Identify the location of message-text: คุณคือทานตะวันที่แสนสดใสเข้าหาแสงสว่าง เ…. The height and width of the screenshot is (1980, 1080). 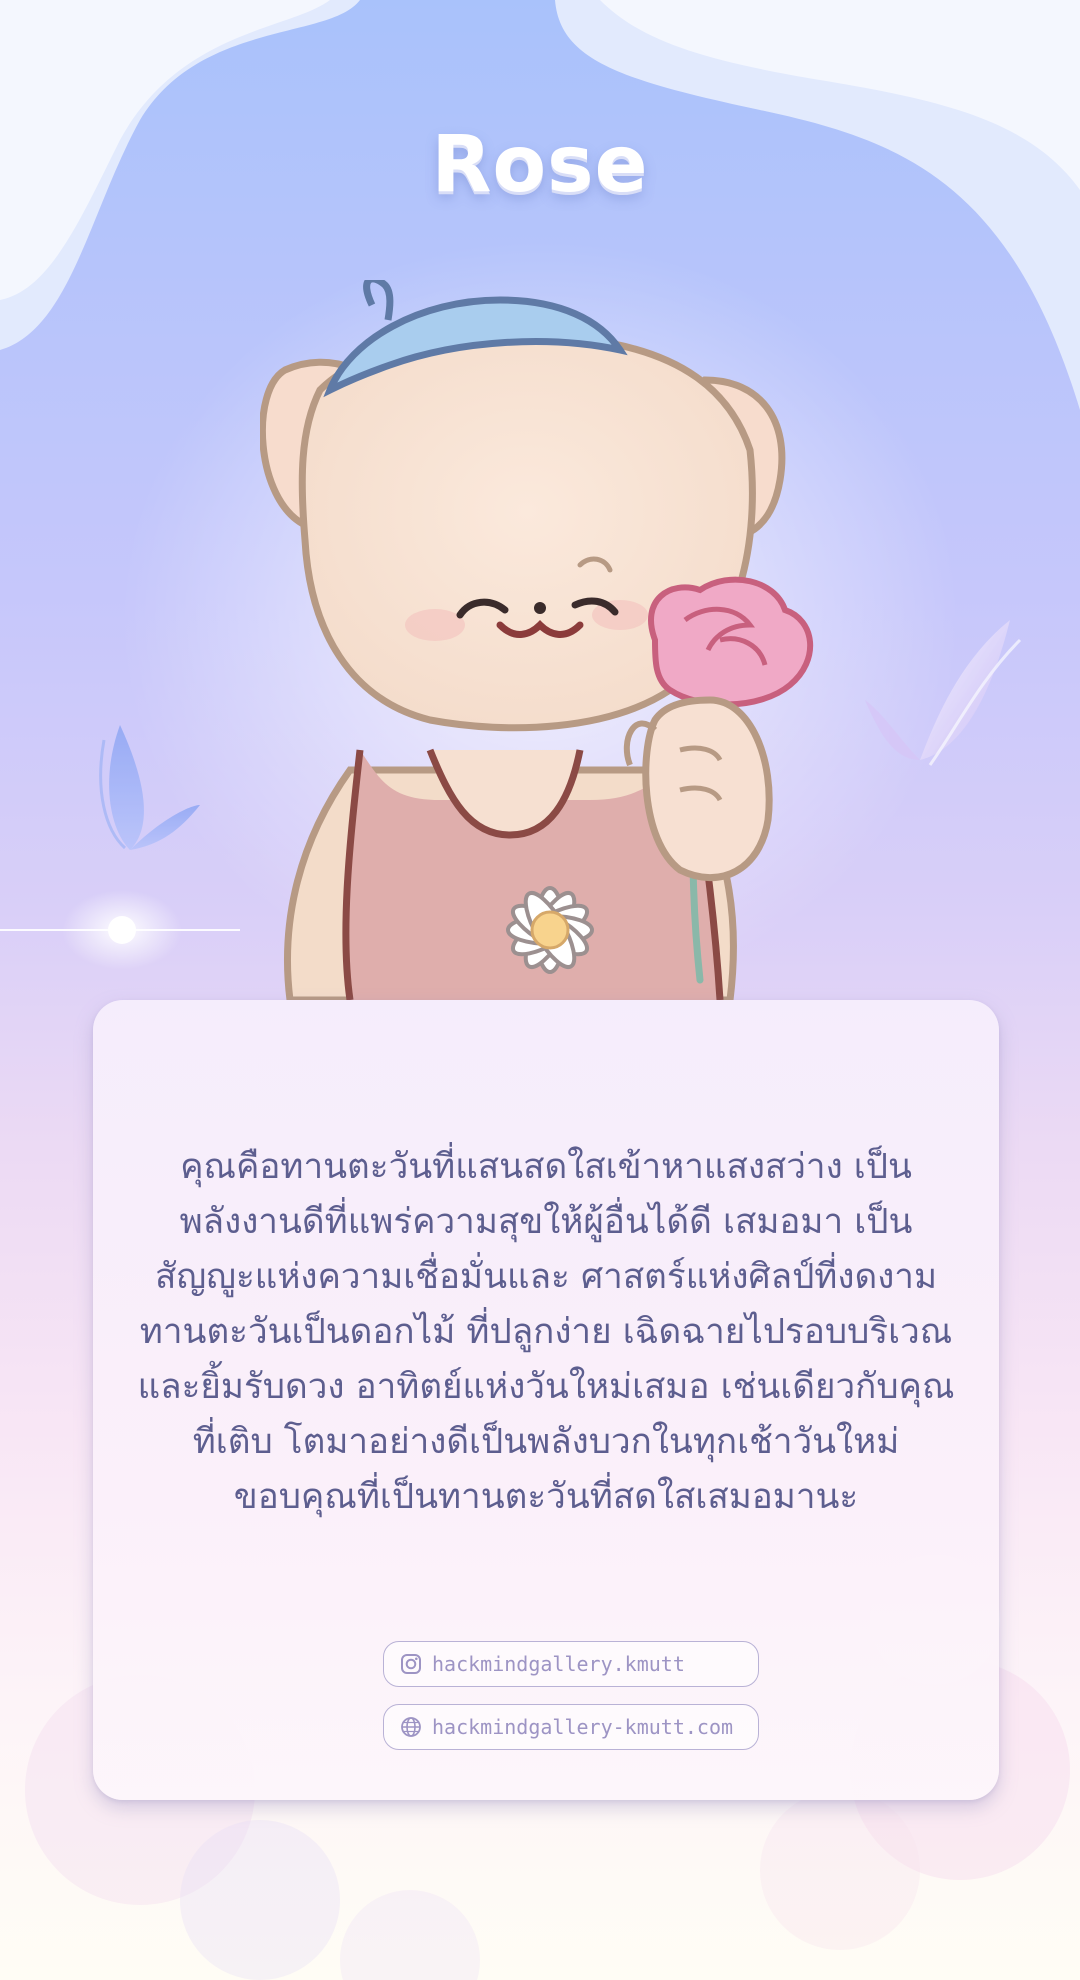
(546, 1332).